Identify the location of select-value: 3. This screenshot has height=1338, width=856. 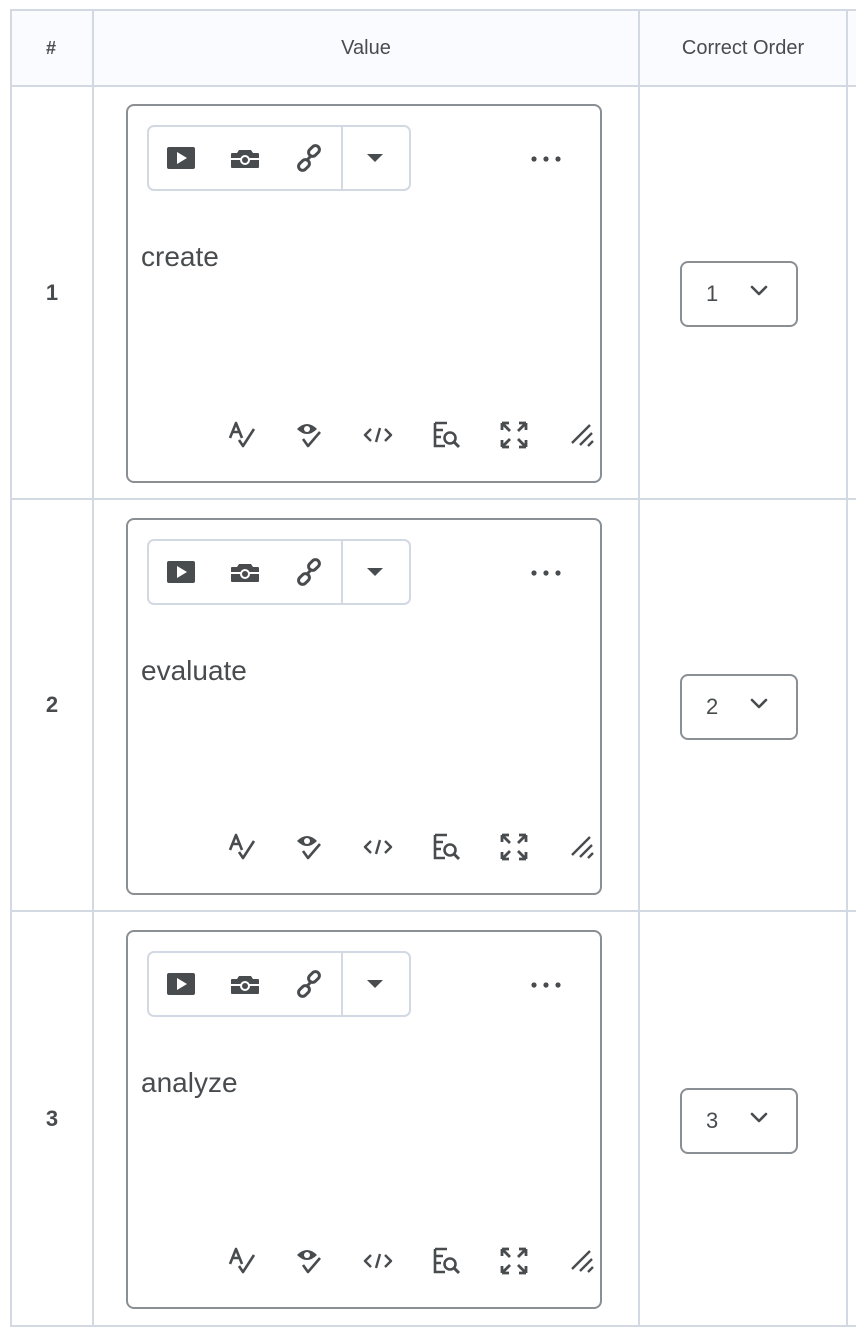
(712, 1120).